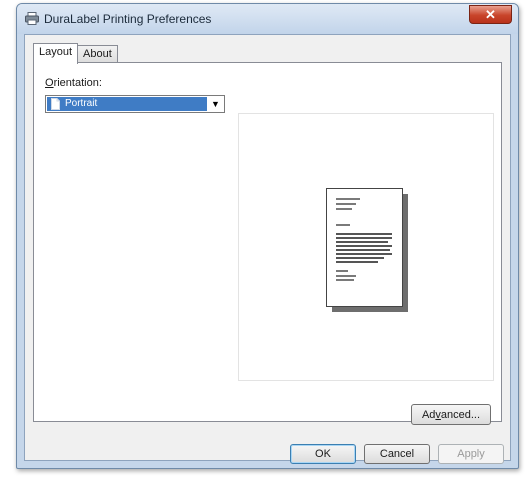 This screenshot has width=532, height=486. Describe the element at coordinates (81, 103) in the screenshot. I see `orientation-value: Portrait` at that location.